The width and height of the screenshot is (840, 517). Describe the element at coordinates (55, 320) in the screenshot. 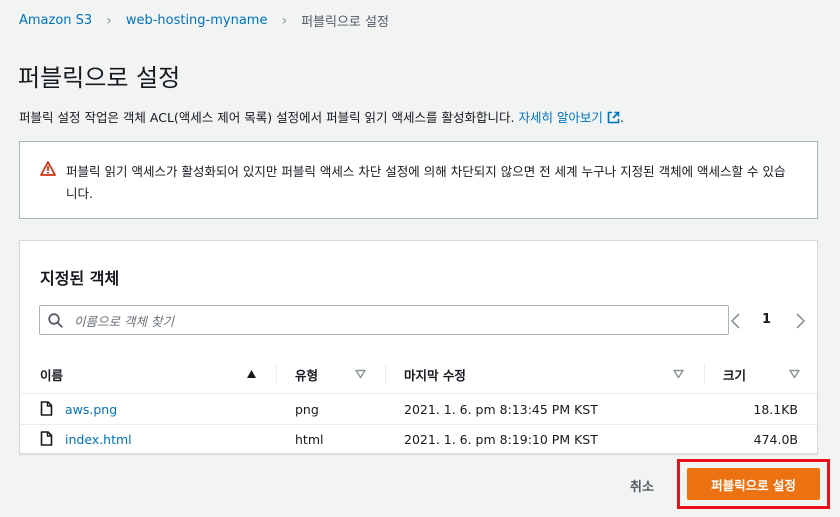

I see `search-icon` at that location.